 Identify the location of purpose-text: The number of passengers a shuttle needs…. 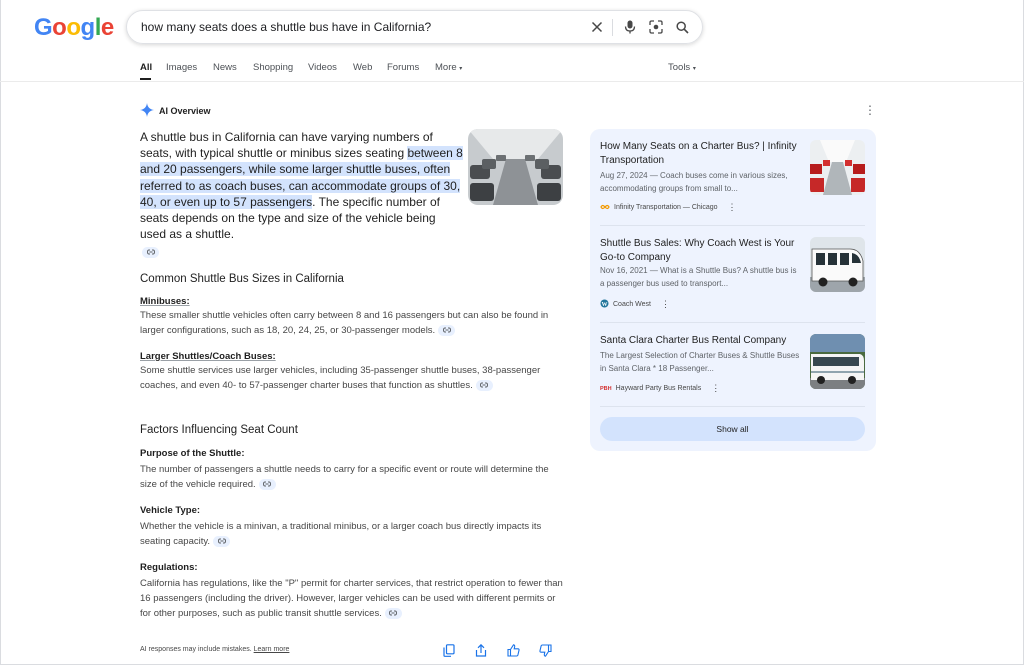
(345, 478).